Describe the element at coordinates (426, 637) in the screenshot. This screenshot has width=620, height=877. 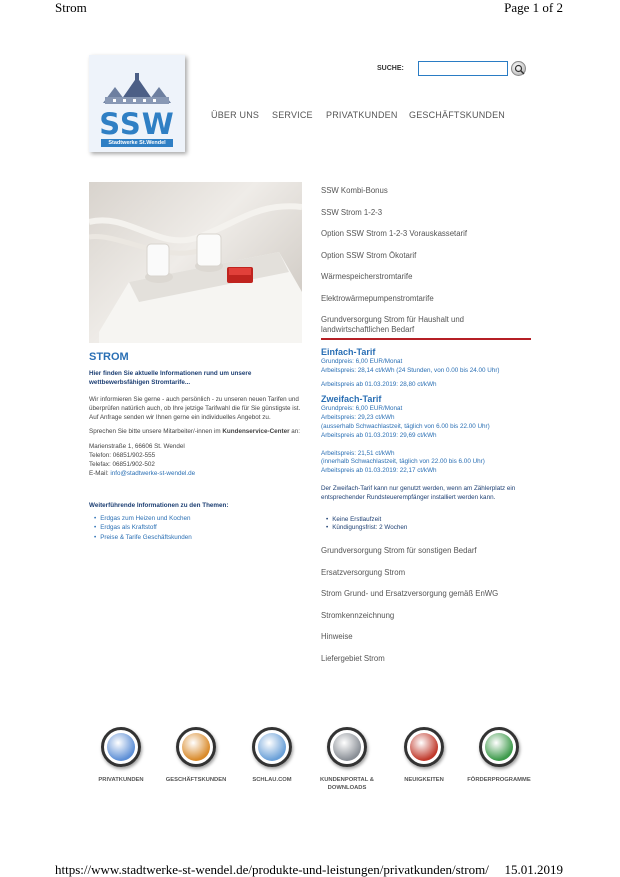
I see `accordion-item: Hinweise` at that location.